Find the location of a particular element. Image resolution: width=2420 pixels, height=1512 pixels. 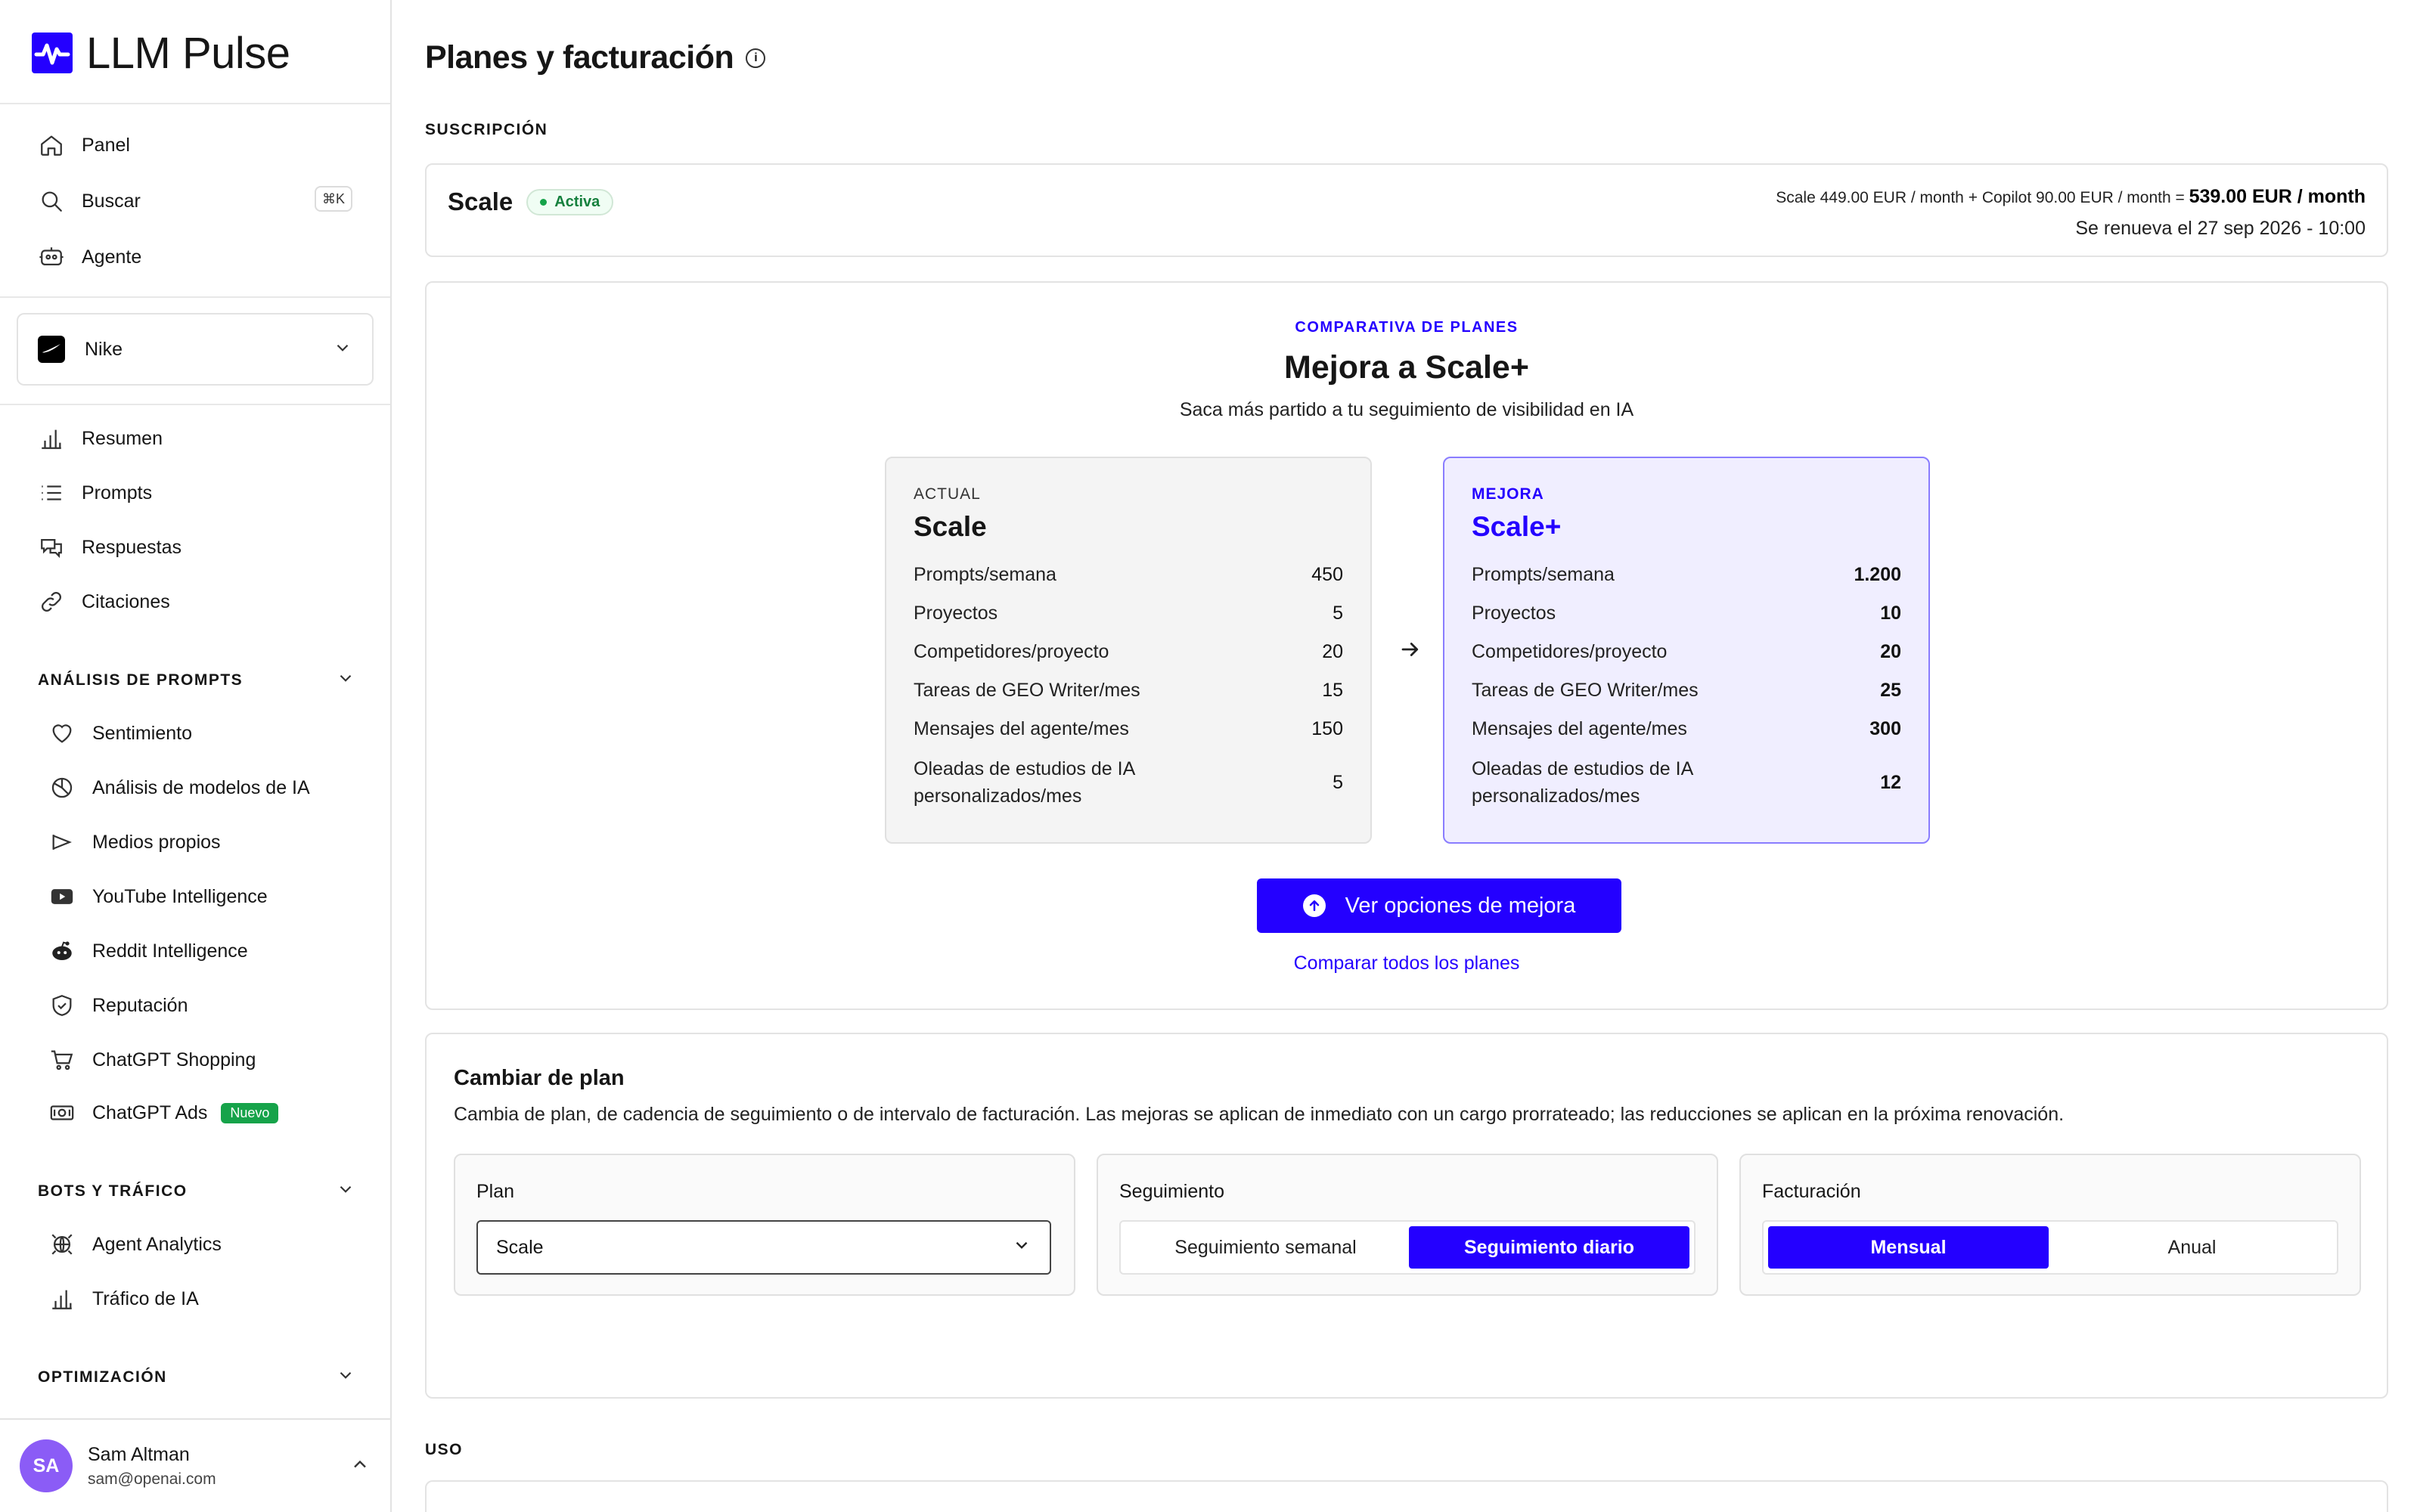

usage-label: USO is located at coordinates (444, 1449).